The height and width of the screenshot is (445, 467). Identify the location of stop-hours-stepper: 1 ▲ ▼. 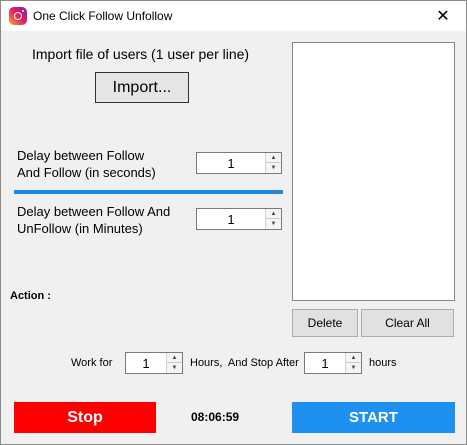
(333, 363).